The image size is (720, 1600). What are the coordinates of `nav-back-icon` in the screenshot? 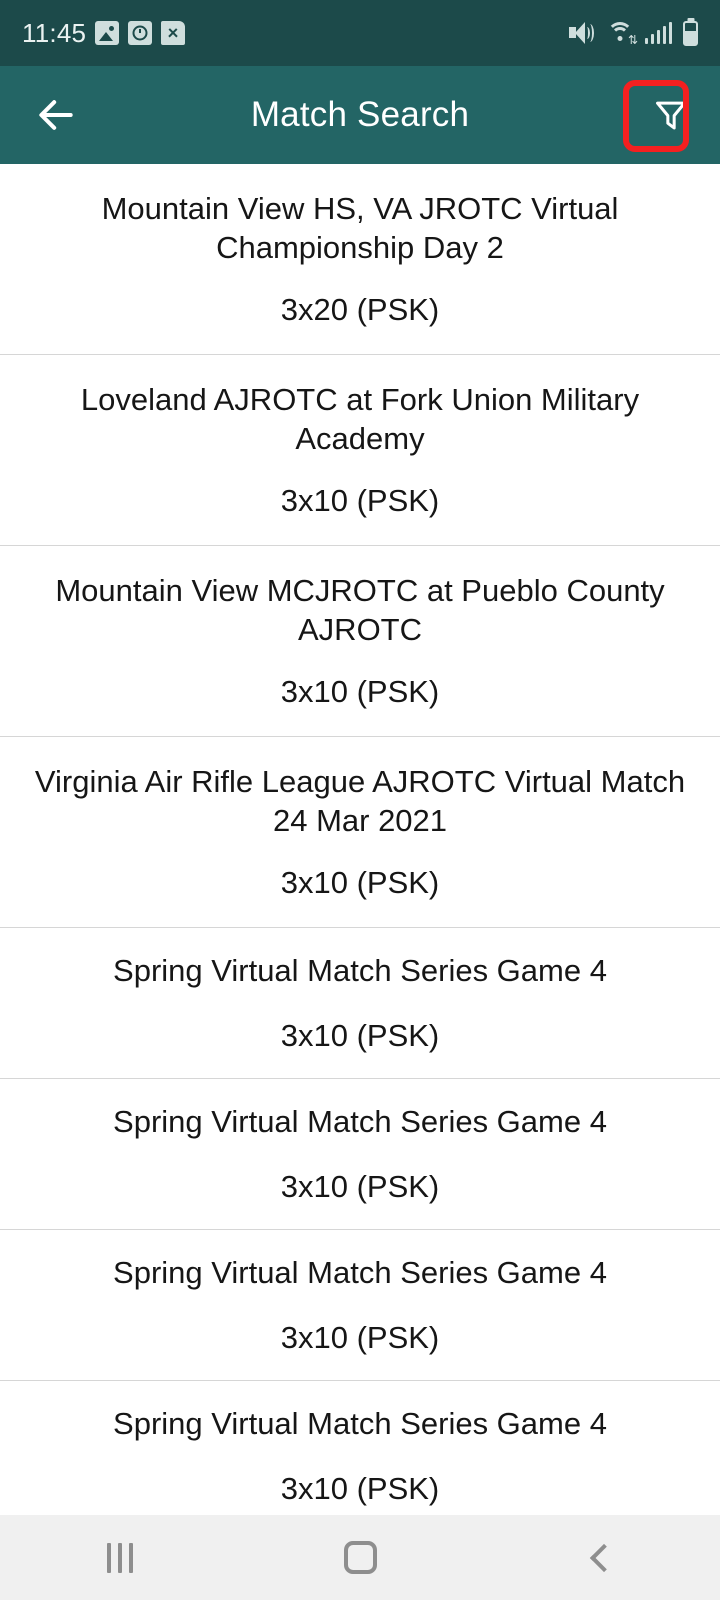 It's located at (603, 1557).